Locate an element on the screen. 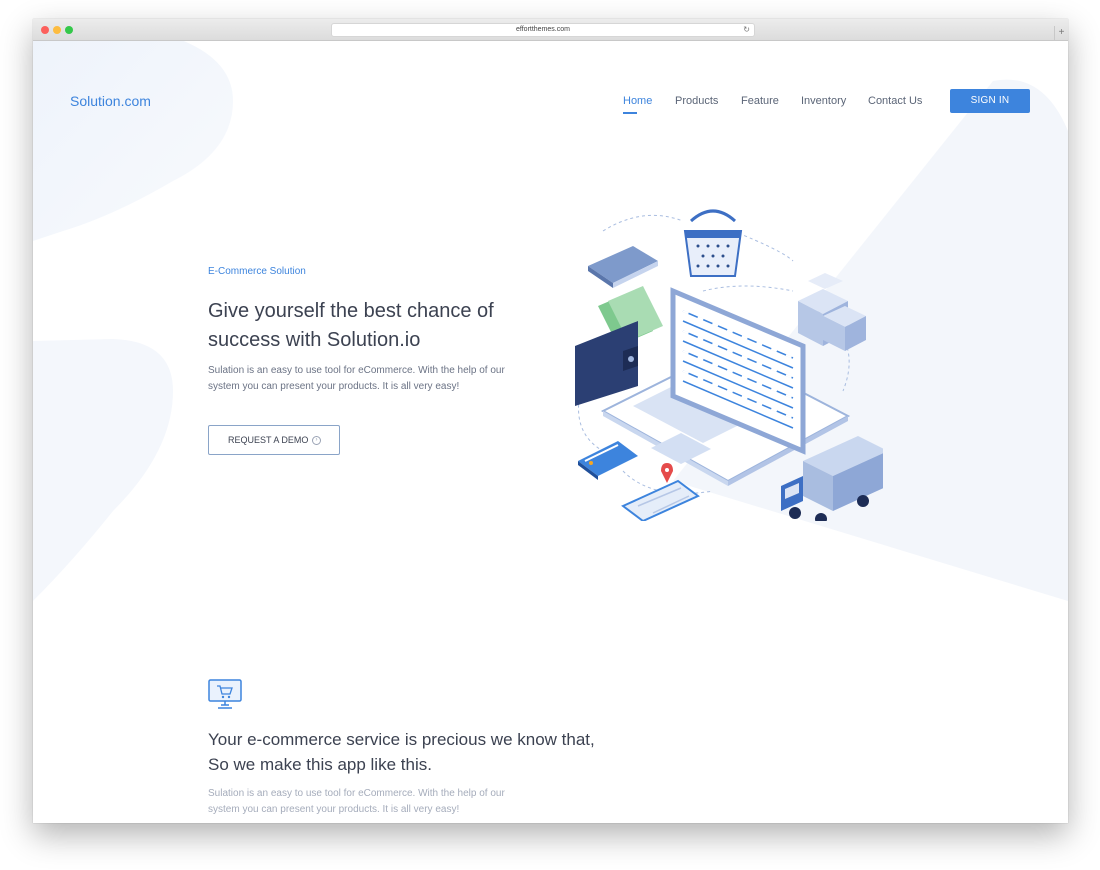 Image resolution: width=1100 pixels, height=870 pixels. isometric-ecommerce-illustration is located at coordinates (729, 365).